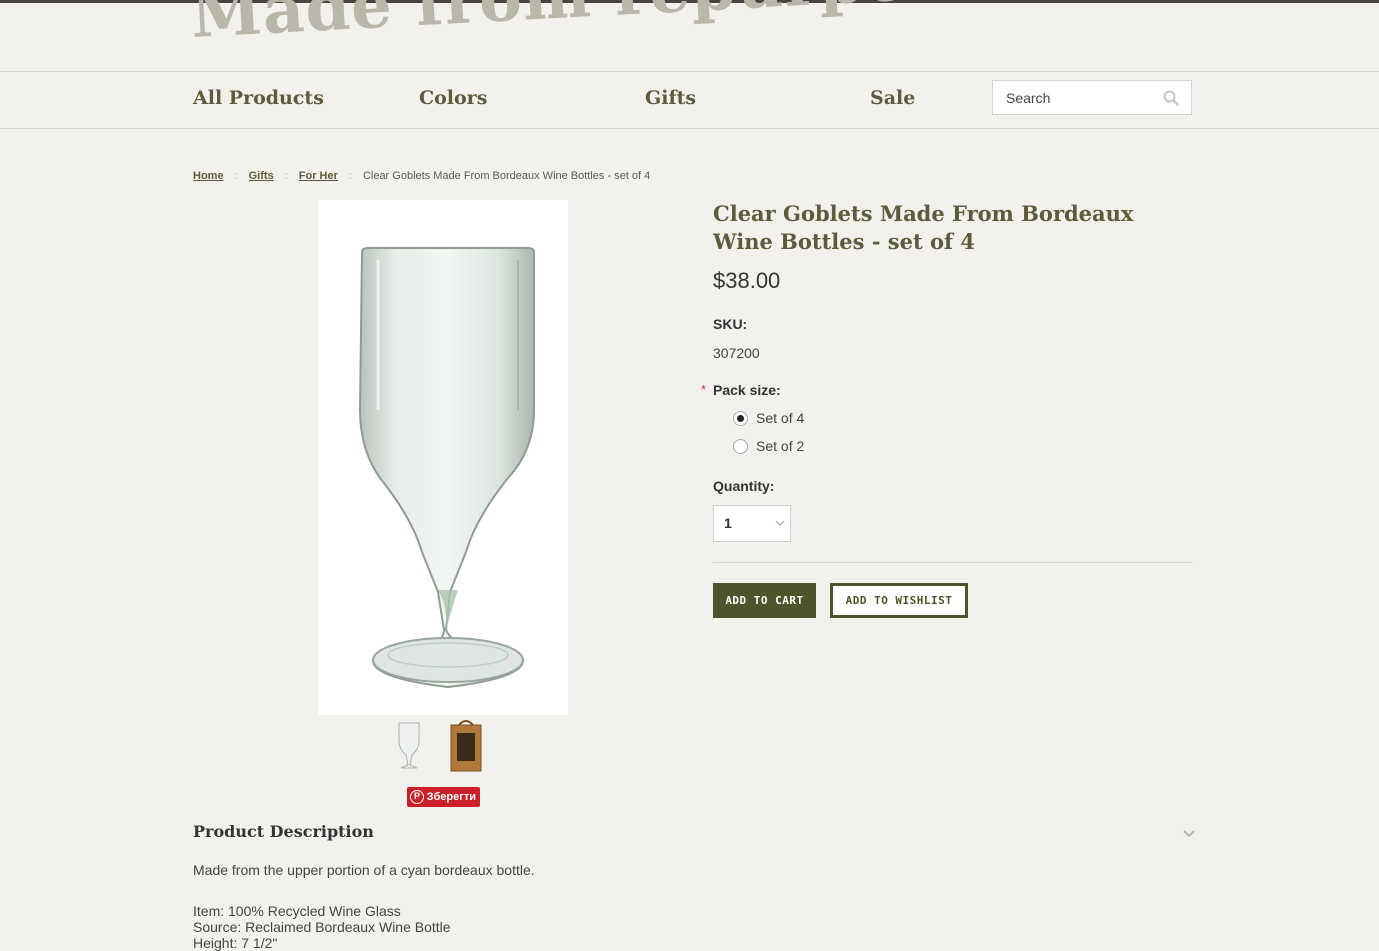 This screenshot has height=951, width=1379. Describe the element at coordinates (283, 831) in the screenshot. I see `product-description-title: Product Description` at that location.